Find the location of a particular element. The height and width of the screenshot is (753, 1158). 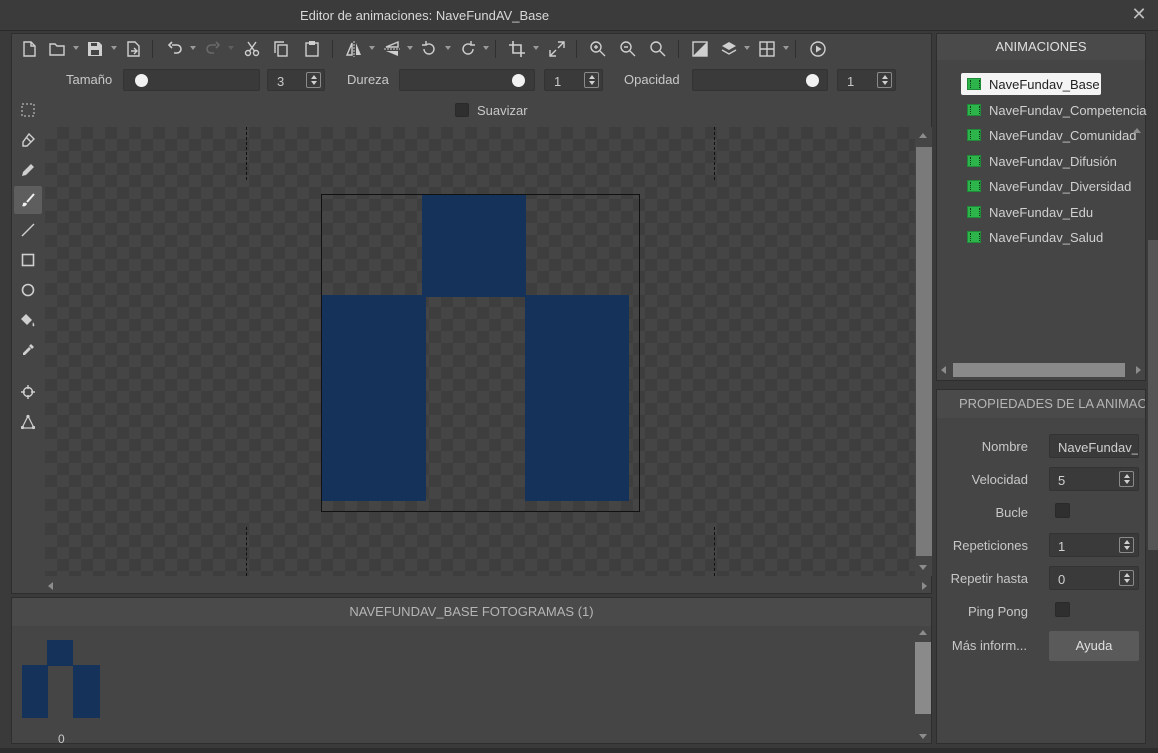

crop-dropdown-icon is located at coordinates (536, 48).